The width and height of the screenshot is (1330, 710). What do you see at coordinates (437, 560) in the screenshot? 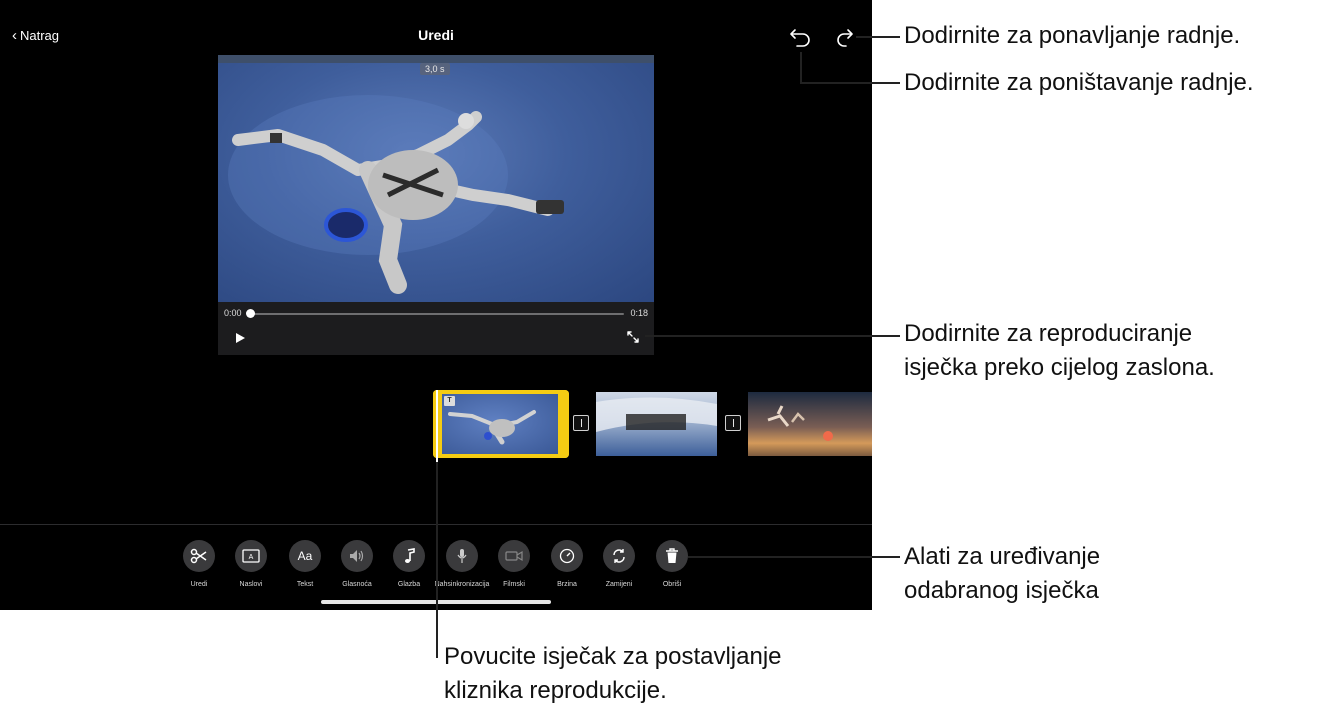
I see `callout-leader-drag` at bounding box center [437, 560].